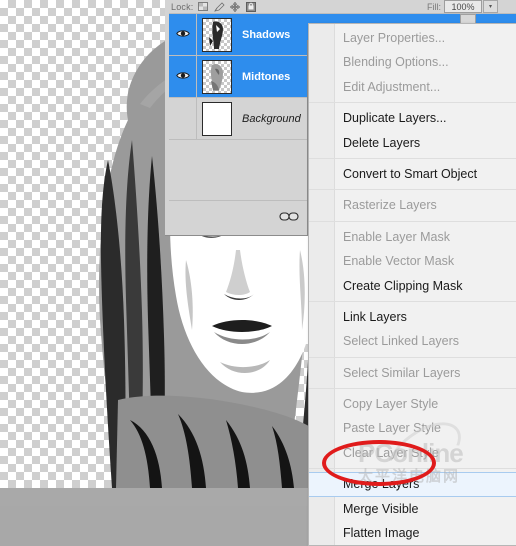 The height and width of the screenshot is (546, 516). Describe the element at coordinates (238, 35) in the screenshot. I see `layer-row-shadows: Shadows` at that location.